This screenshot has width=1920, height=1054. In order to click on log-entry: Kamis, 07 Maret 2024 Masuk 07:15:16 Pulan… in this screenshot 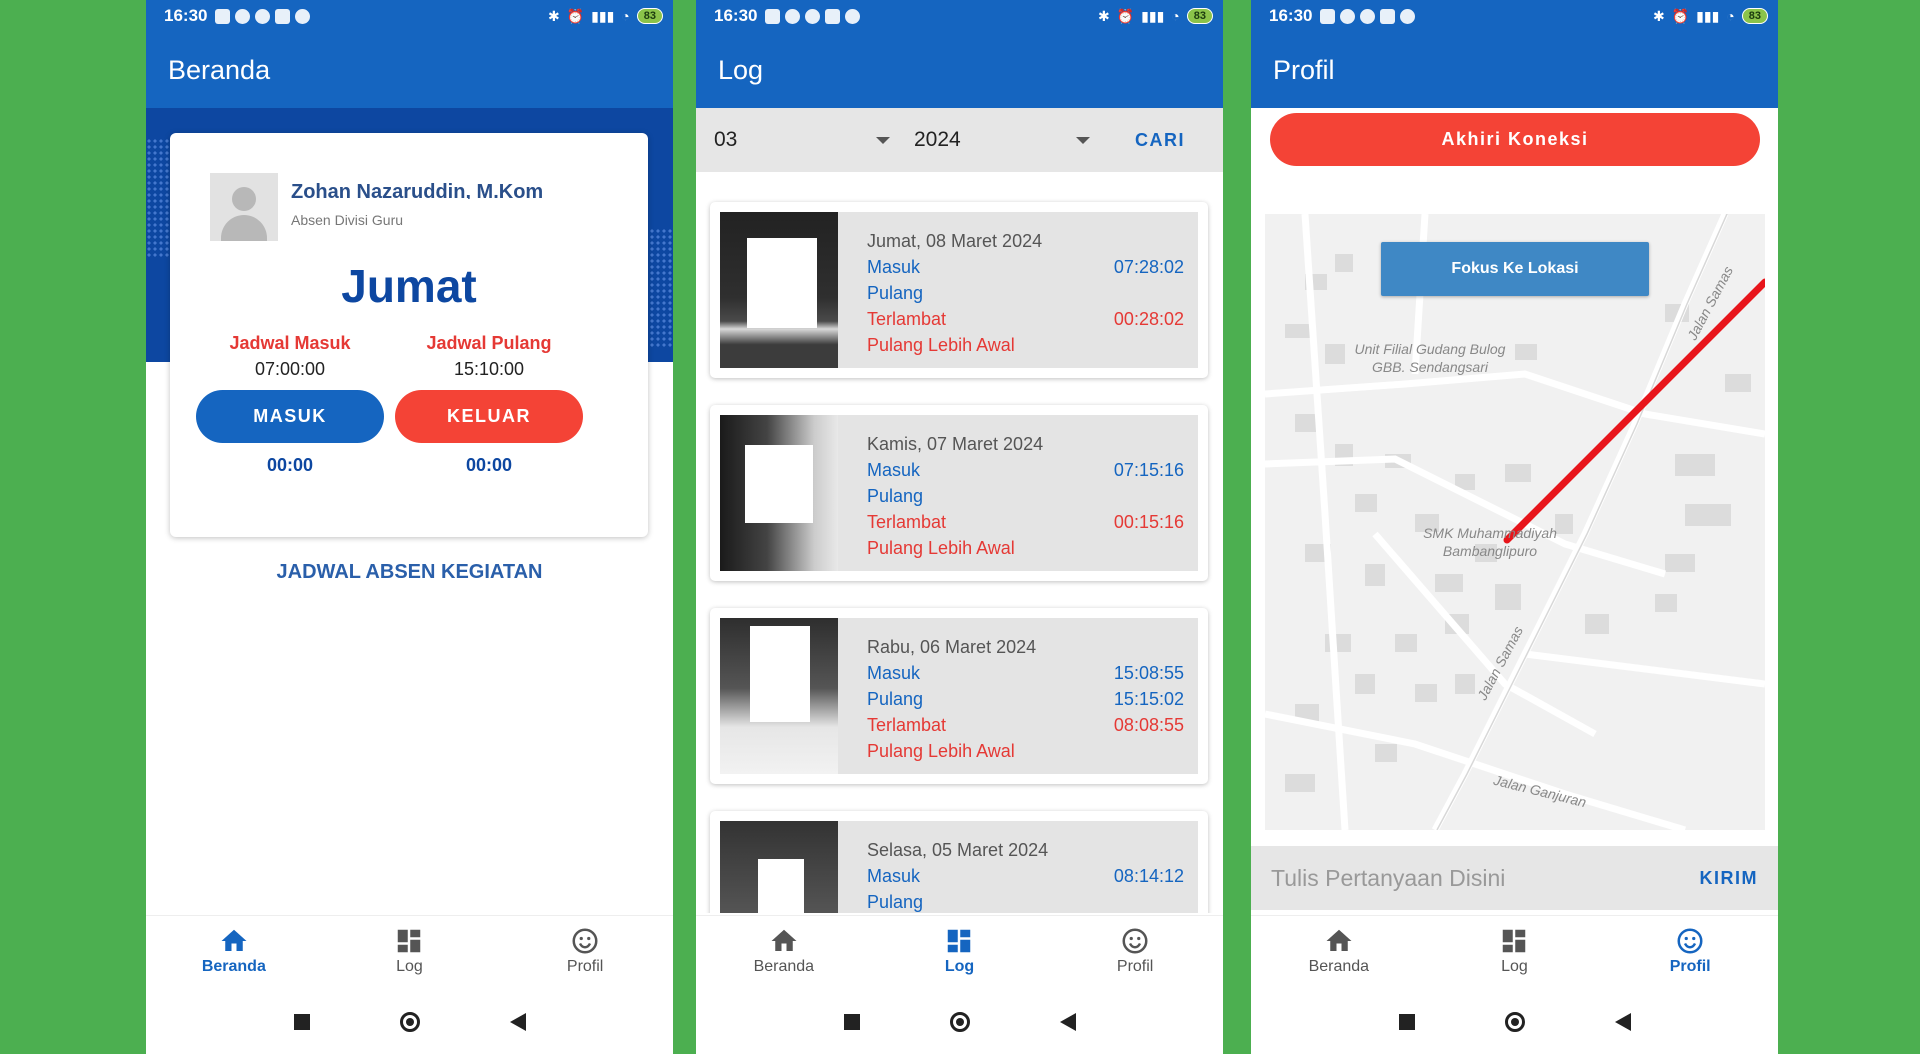, I will do `click(959, 493)`.